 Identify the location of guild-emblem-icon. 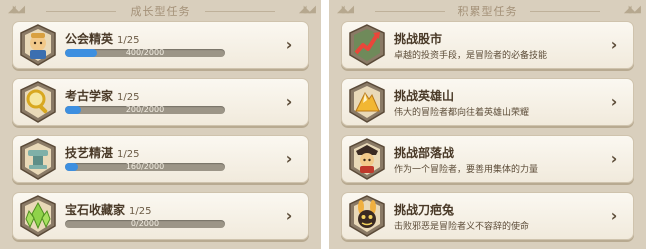
(38, 45).